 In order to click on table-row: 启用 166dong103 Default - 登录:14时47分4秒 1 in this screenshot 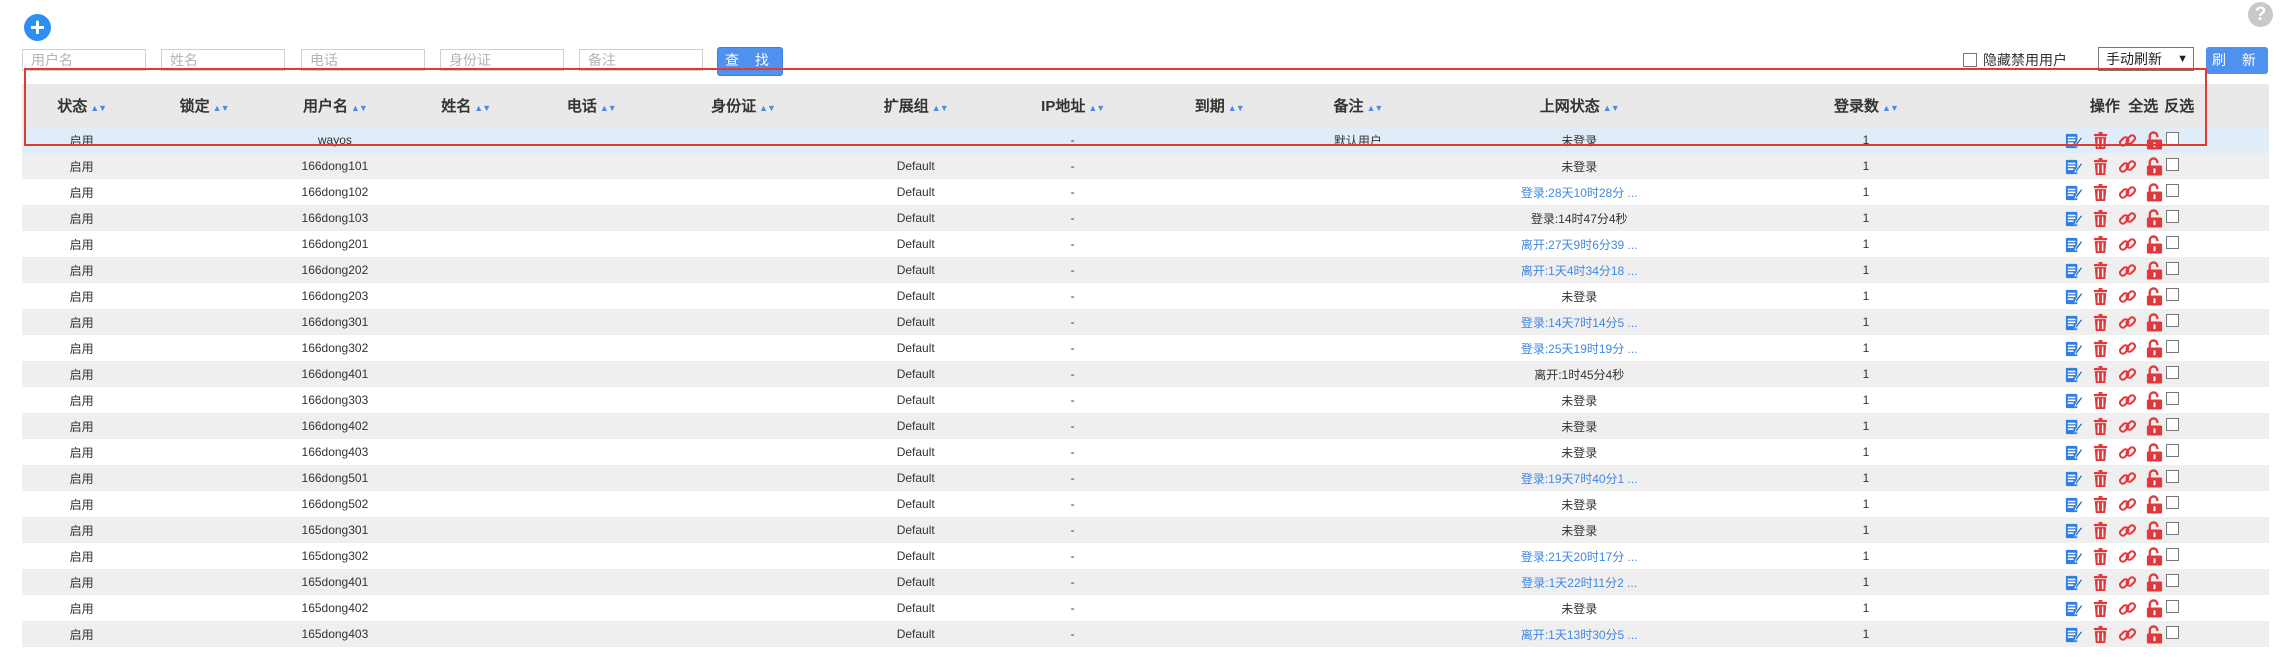, I will do `click(1145, 218)`.